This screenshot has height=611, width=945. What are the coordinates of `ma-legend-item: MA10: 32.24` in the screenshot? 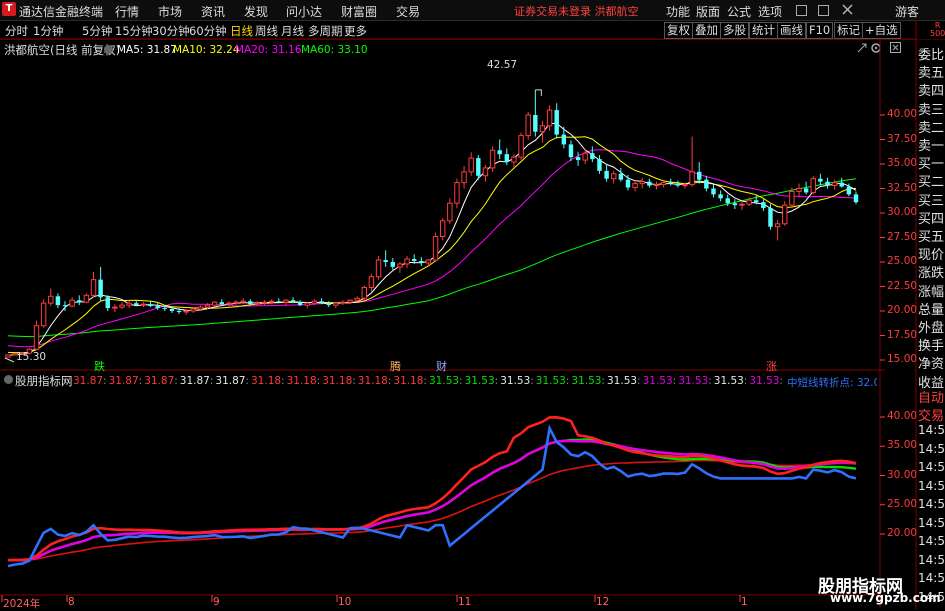 It's located at (206, 50).